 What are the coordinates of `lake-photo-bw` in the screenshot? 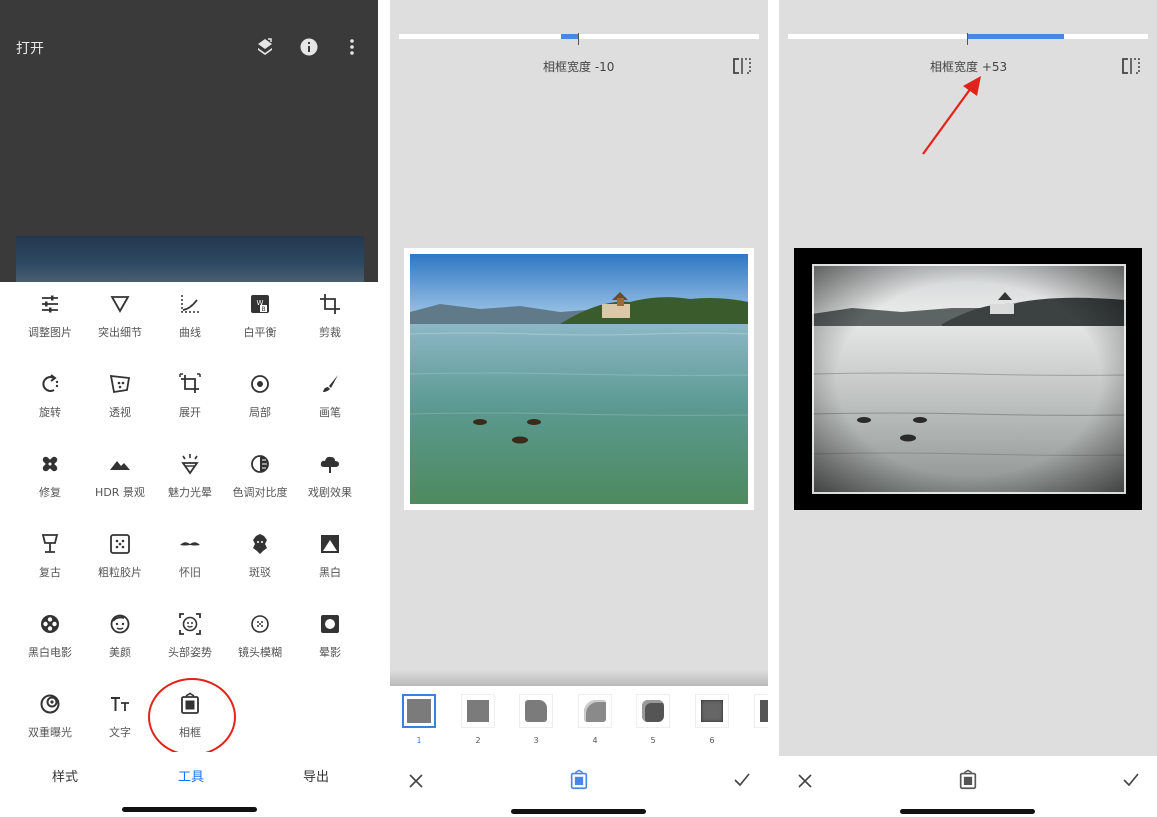 It's located at (969, 379).